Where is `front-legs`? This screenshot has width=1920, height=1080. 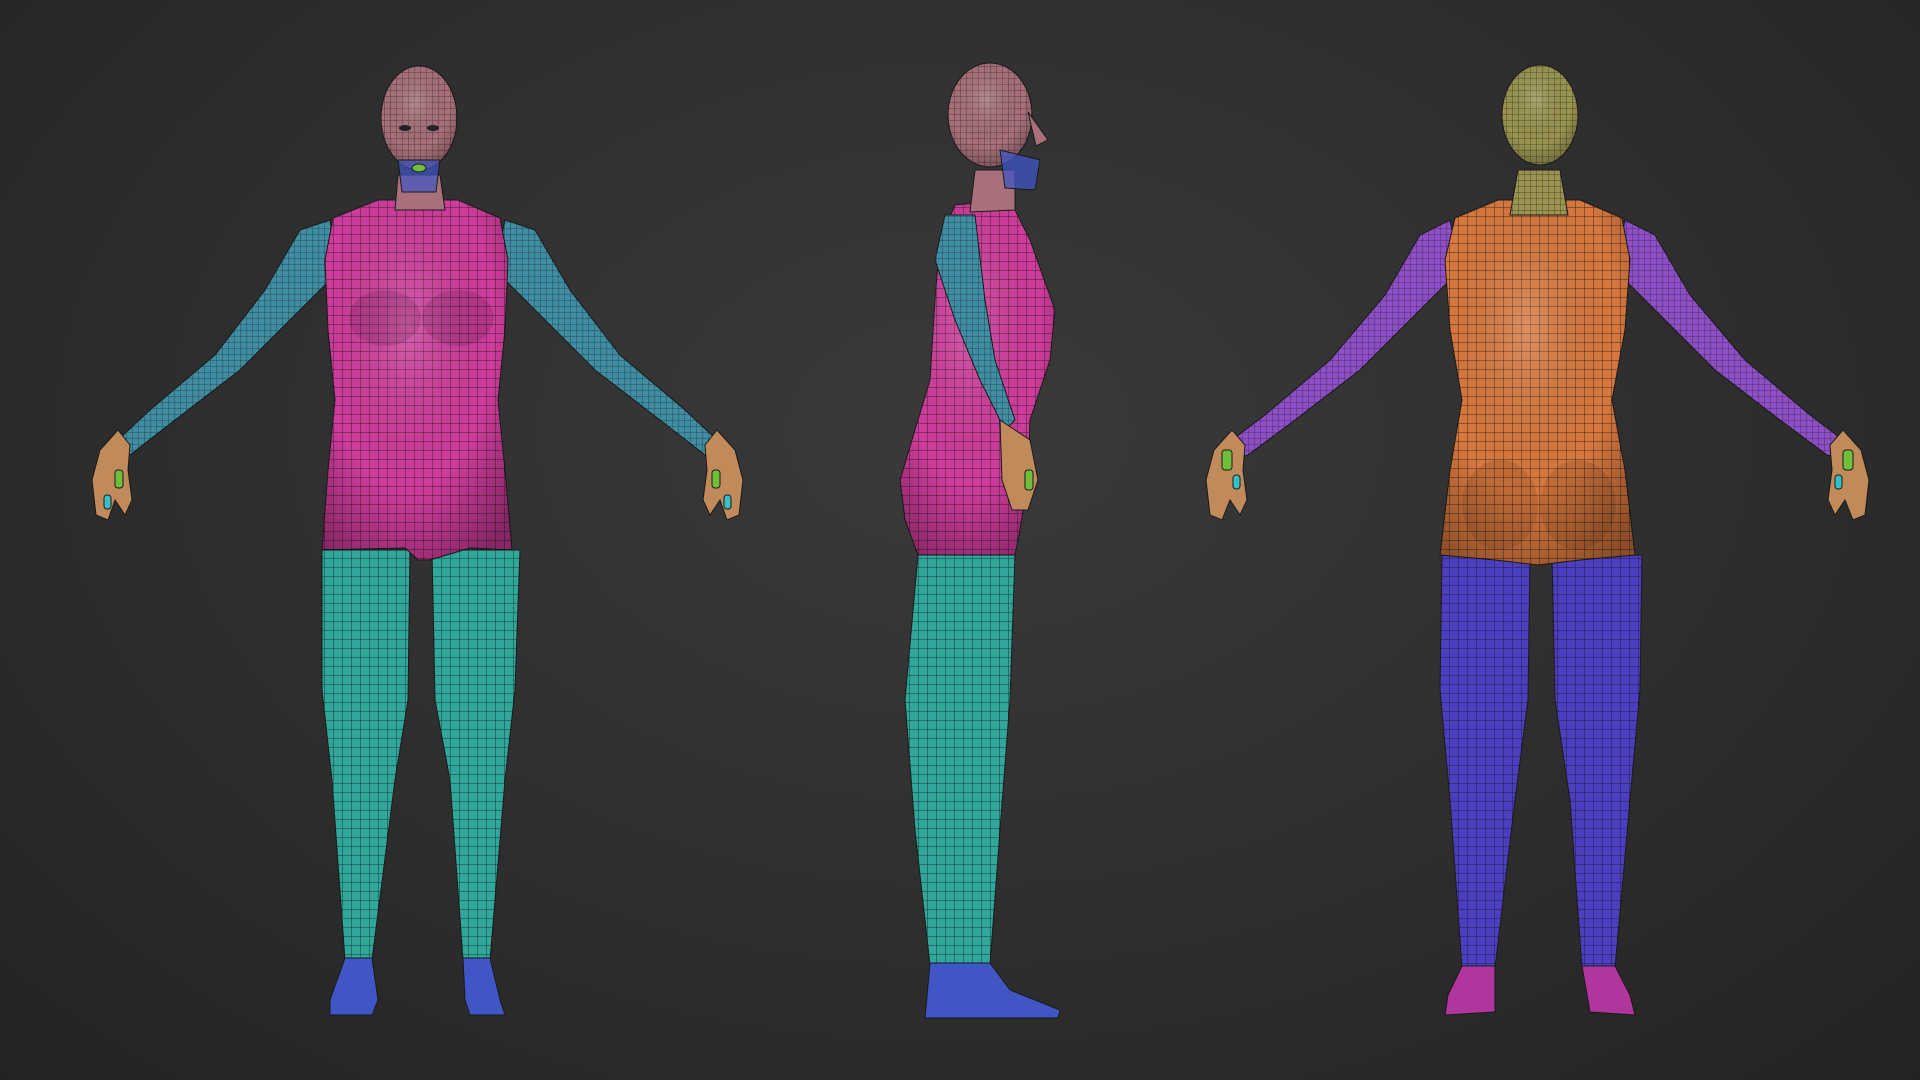 front-legs is located at coordinates (421, 755).